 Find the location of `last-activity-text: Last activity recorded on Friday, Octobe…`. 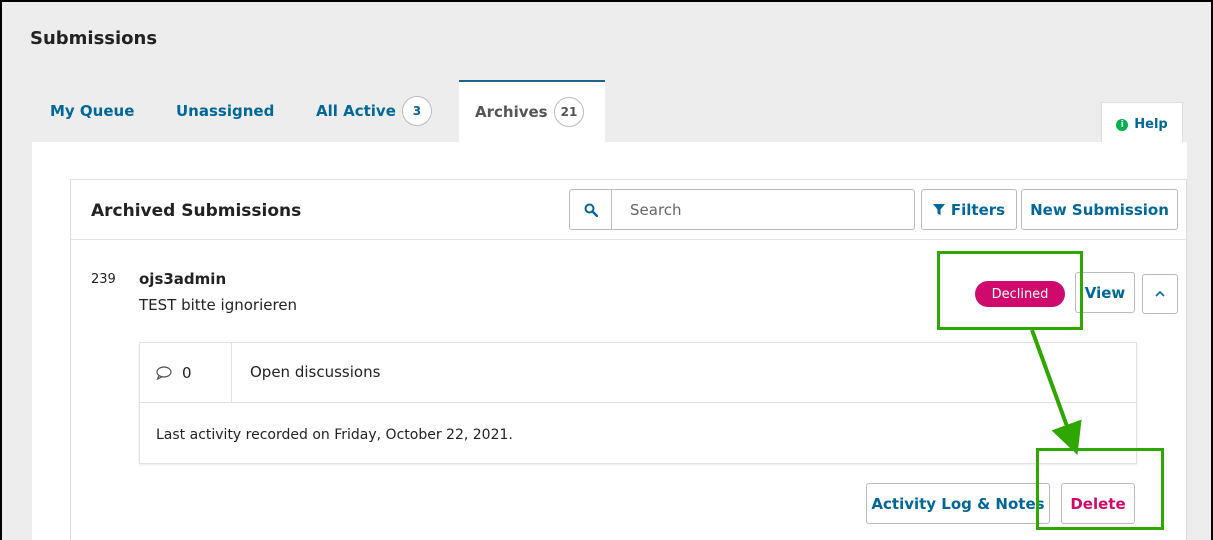

last-activity-text: Last activity recorded on Friday, Octobe… is located at coordinates (334, 435).